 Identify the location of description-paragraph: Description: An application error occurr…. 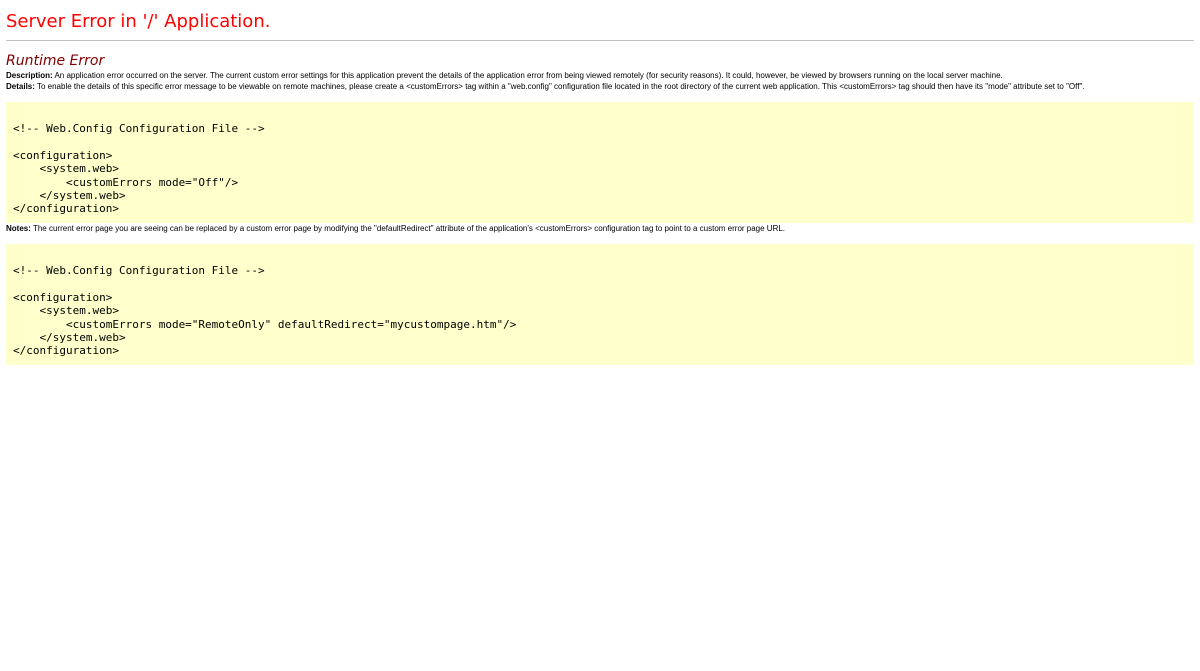
(600, 75).